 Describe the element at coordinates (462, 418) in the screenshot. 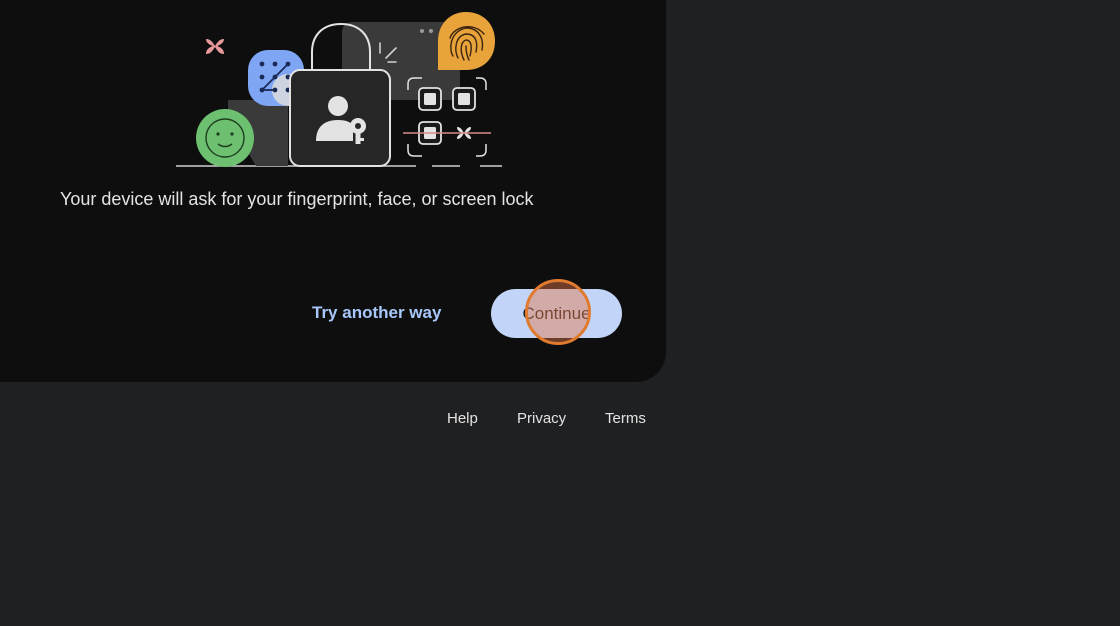

I see `footer-help-link: Help` at that location.